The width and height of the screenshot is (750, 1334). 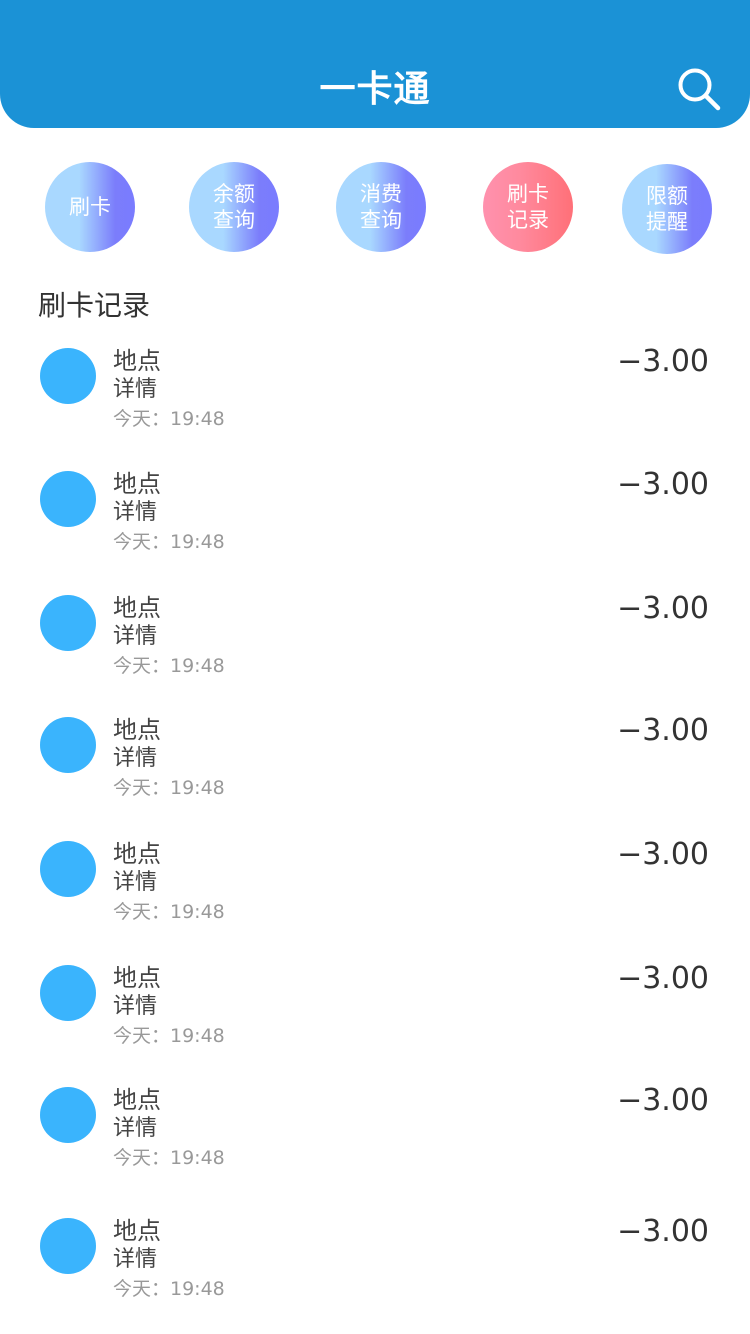 I want to click on search-button, so click(x=700, y=90).